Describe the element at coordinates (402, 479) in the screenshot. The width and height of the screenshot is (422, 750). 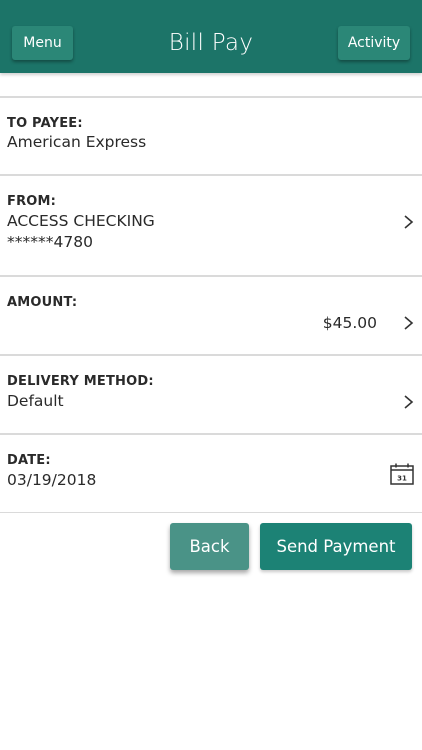
I see `calendar-day-text: 31` at that location.